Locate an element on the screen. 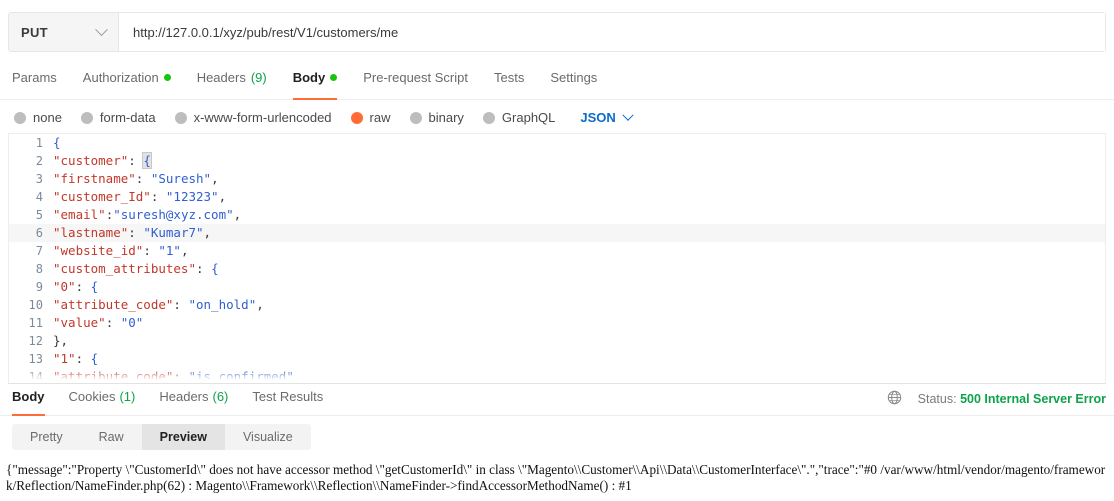  code-line: 14 "attribute_code": "is_confirmed", is located at coordinates (557, 375).